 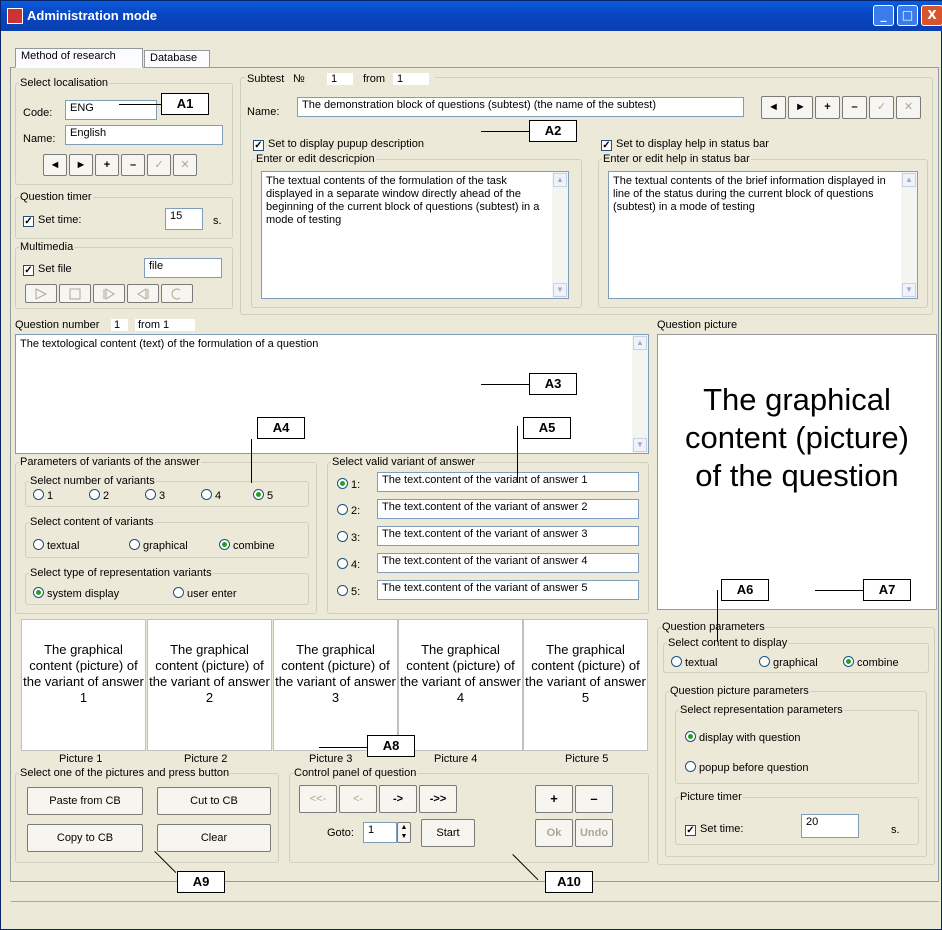 I want to click on goto-spinner: ▲ ▼, so click(x=404, y=832).